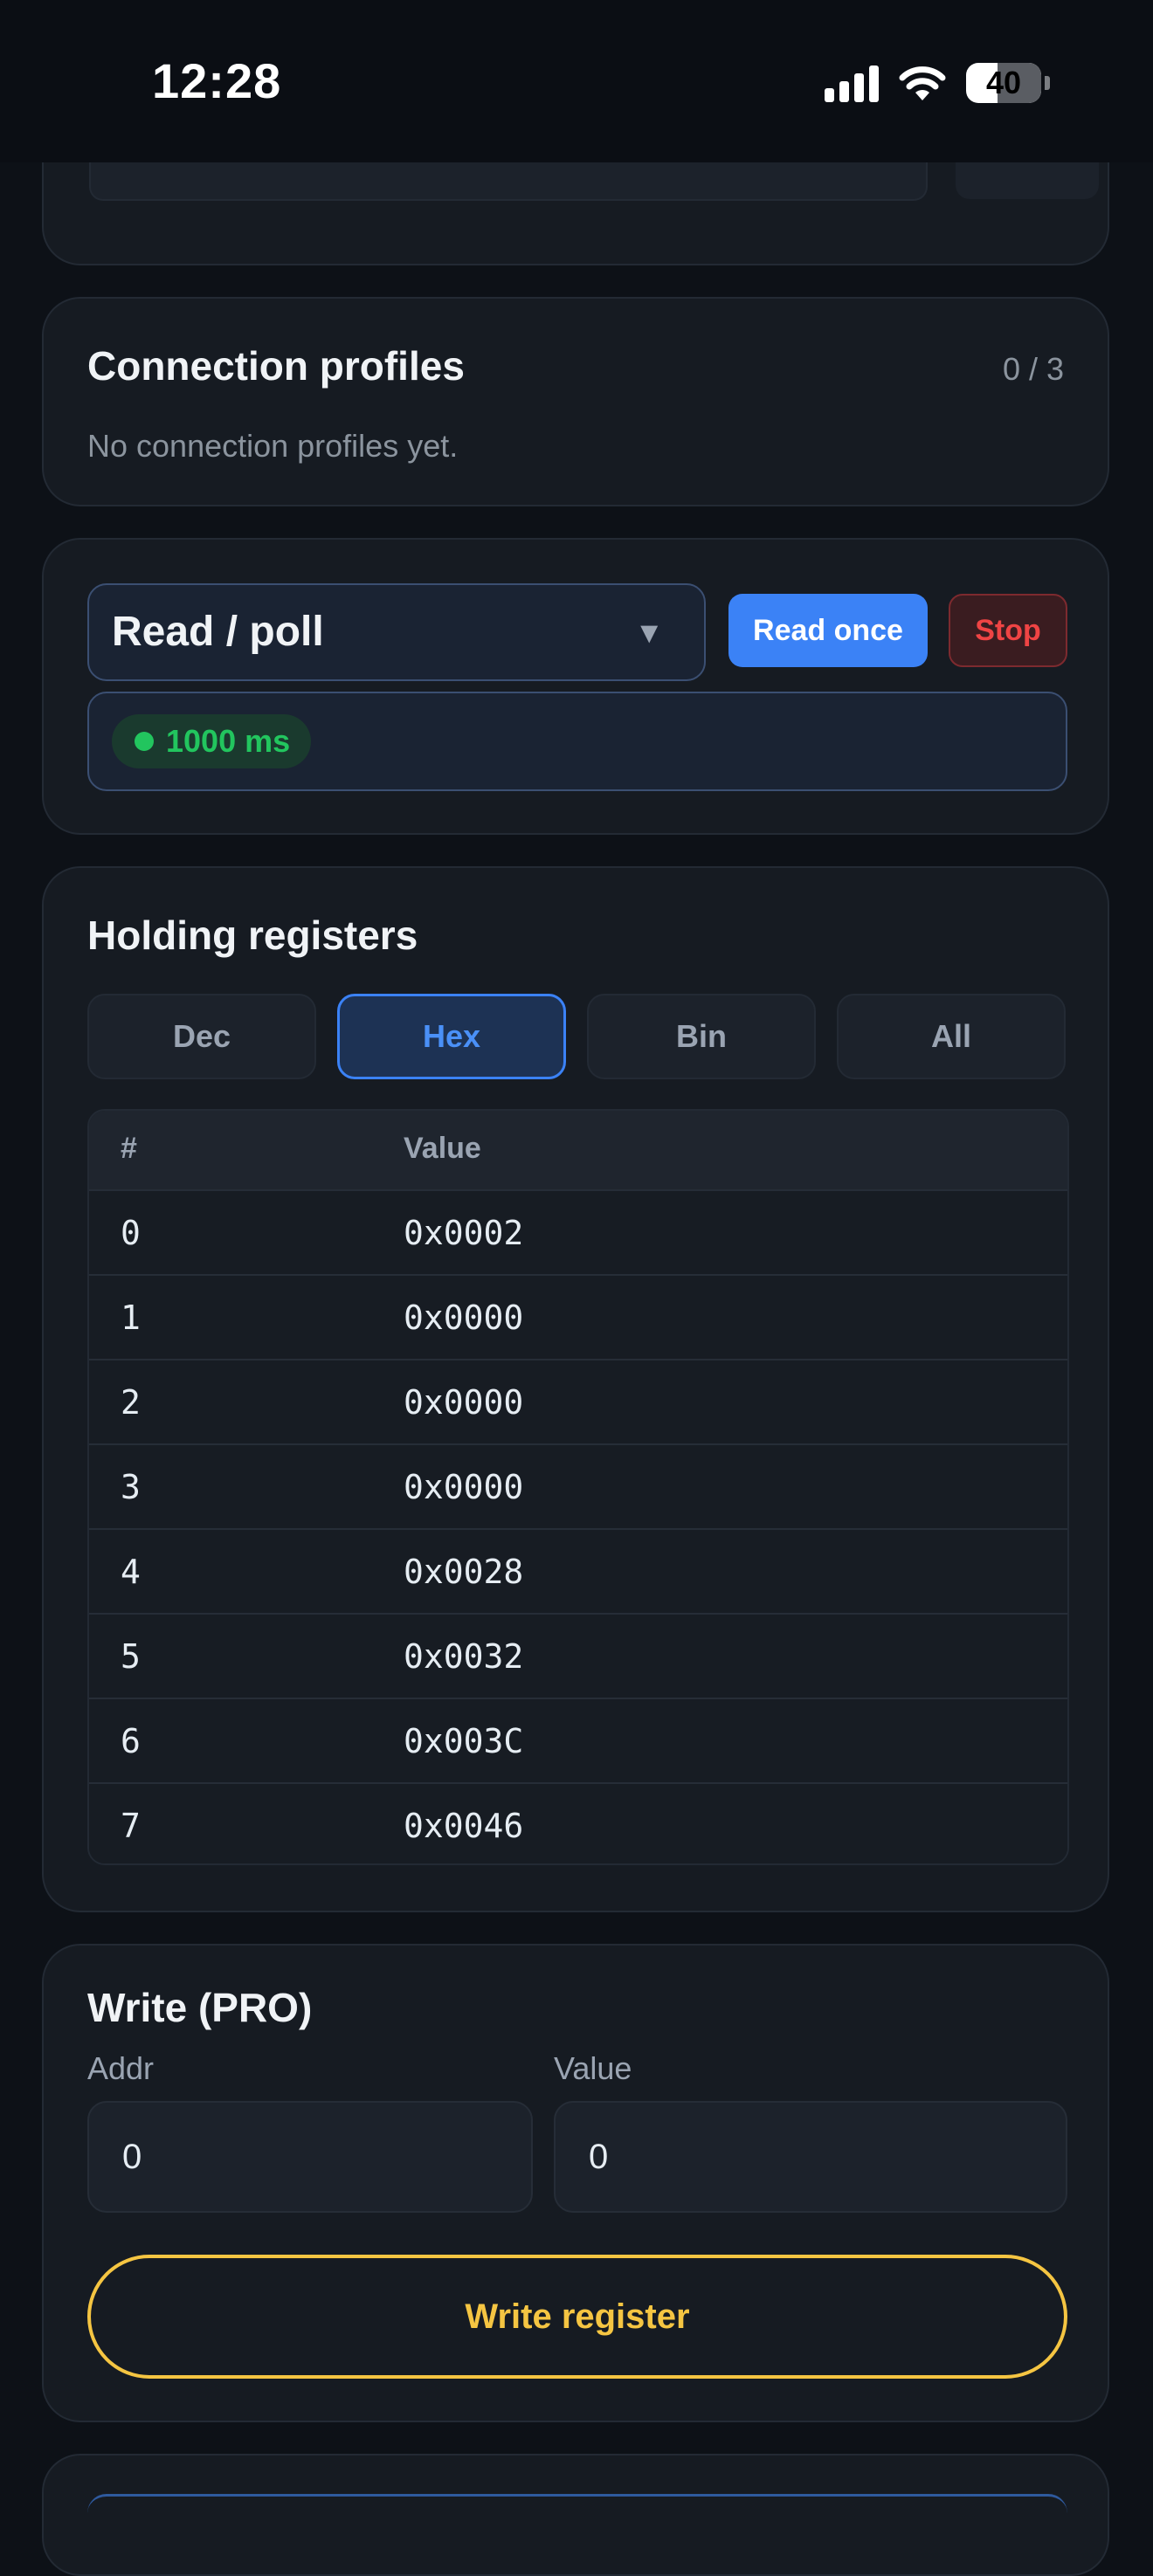 Image resolution: width=1153 pixels, height=2576 pixels. What do you see at coordinates (811, 2157) in the screenshot?
I see `value-input: 0` at bounding box center [811, 2157].